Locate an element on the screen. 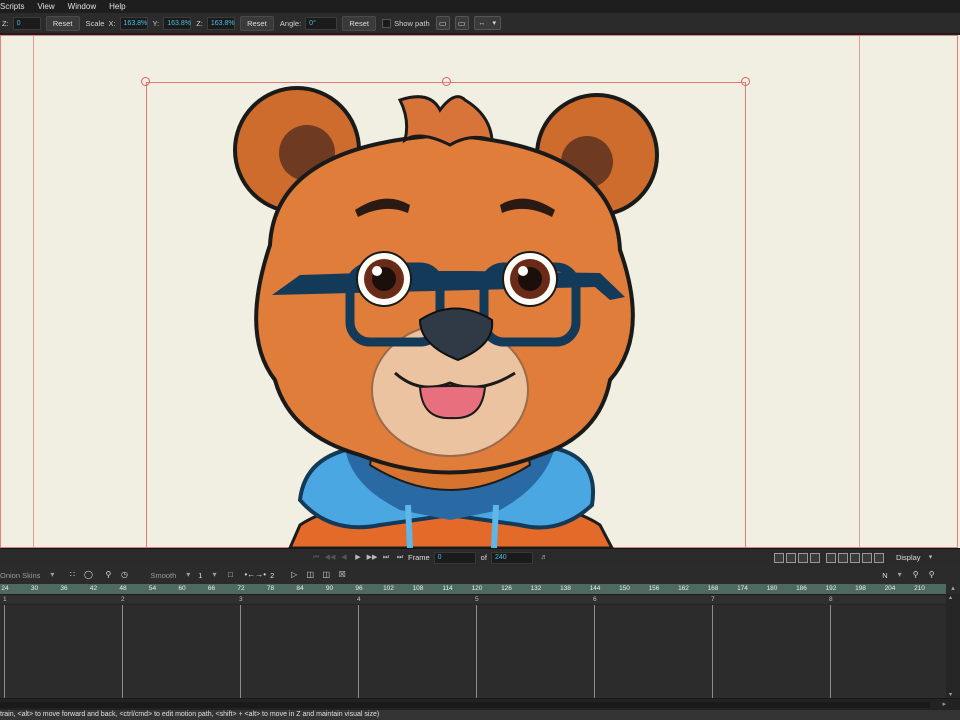 This screenshot has width=960, height=720. view-grid-icon is located at coordinates (814, 557).